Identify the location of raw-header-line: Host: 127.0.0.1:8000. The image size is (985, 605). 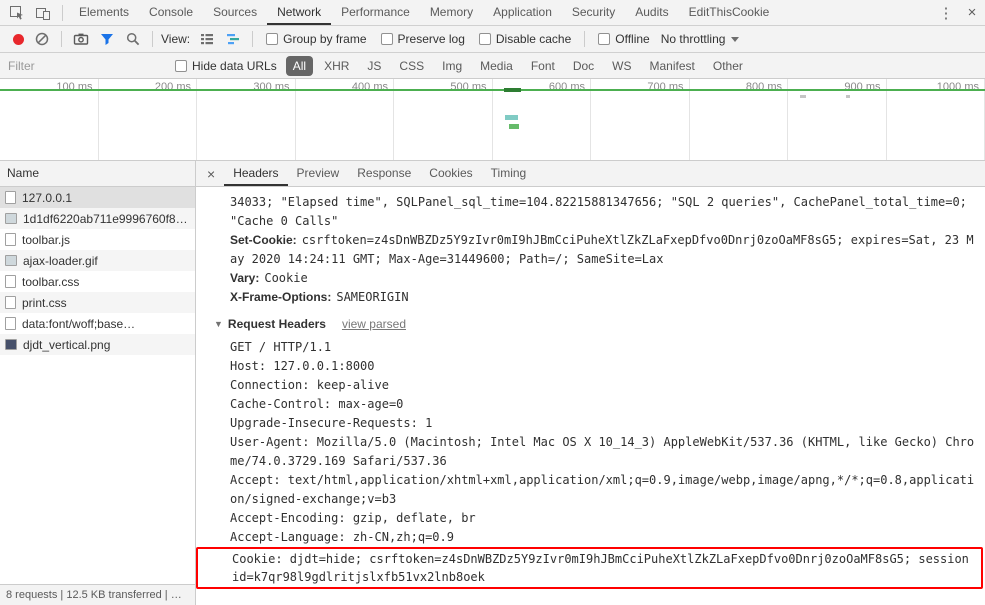
(302, 366).